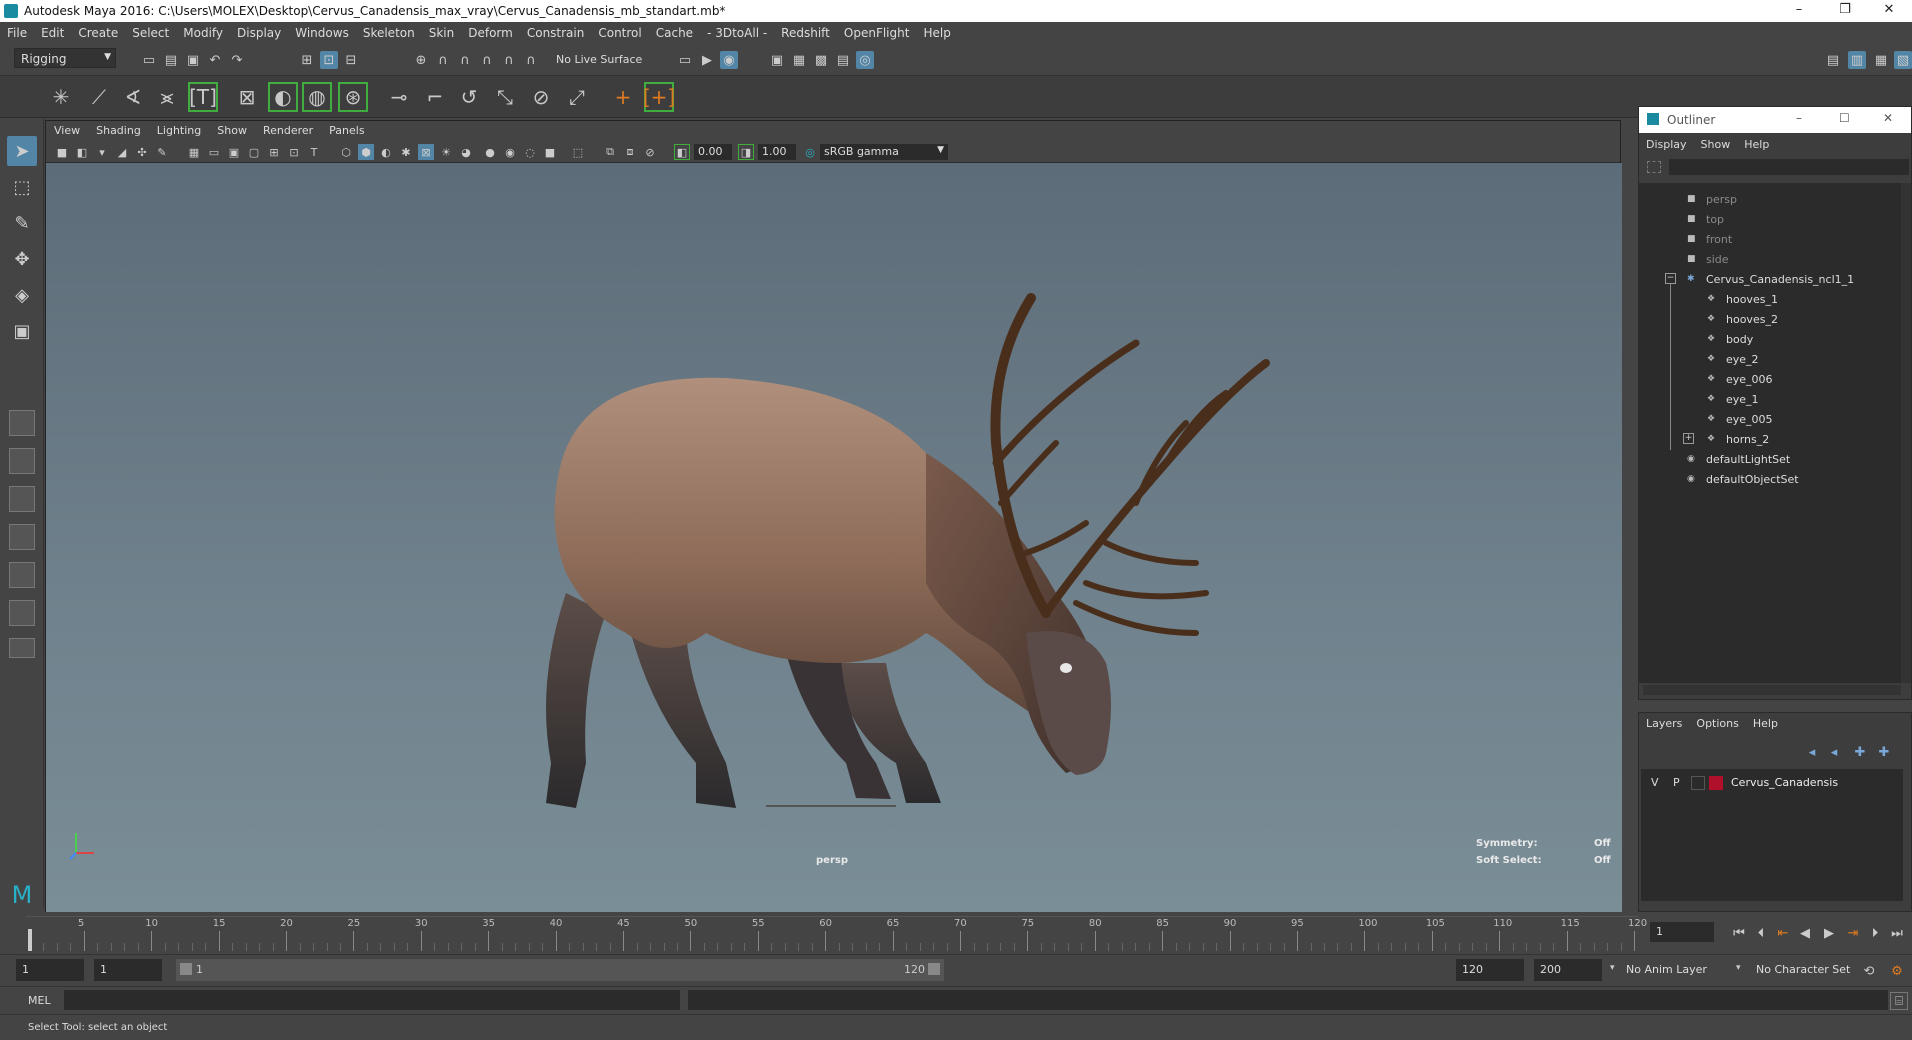  I want to click on render-settings-icon: ▩, so click(821, 60).